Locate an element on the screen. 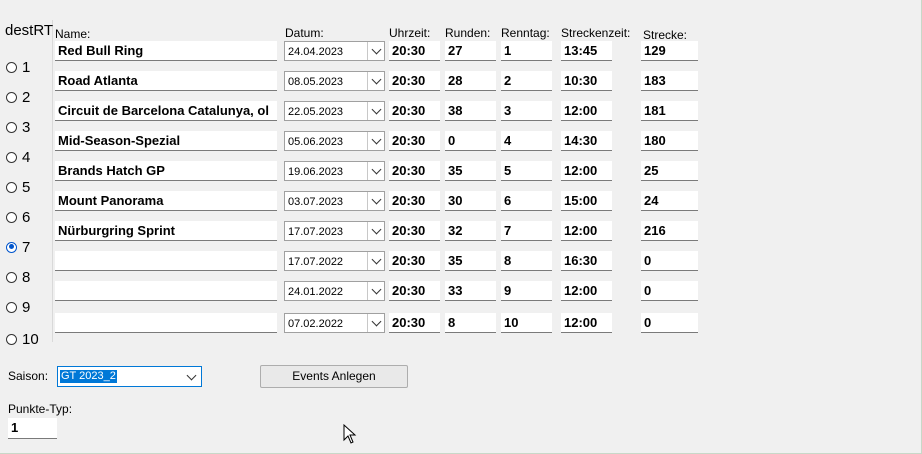 The image size is (922, 454). renntag-input-2: 2 is located at coordinates (526, 81).